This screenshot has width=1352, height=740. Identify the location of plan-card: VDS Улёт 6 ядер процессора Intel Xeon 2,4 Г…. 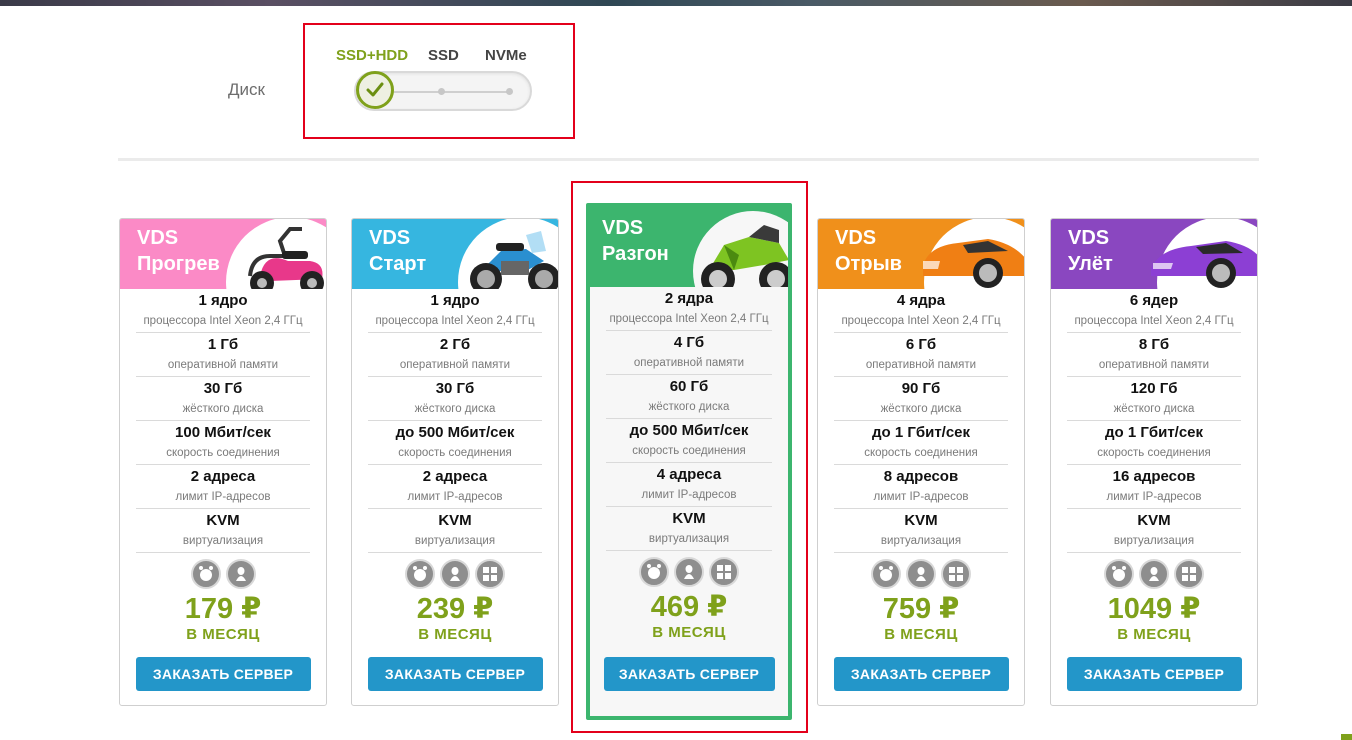
(1154, 462).